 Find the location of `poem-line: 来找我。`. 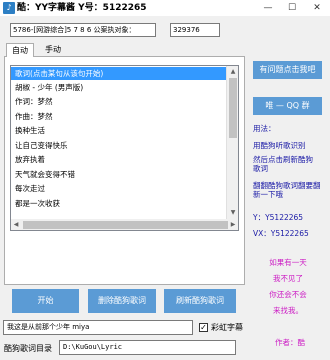

poem-line: 来找我。 is located at coordinates (288, 310).